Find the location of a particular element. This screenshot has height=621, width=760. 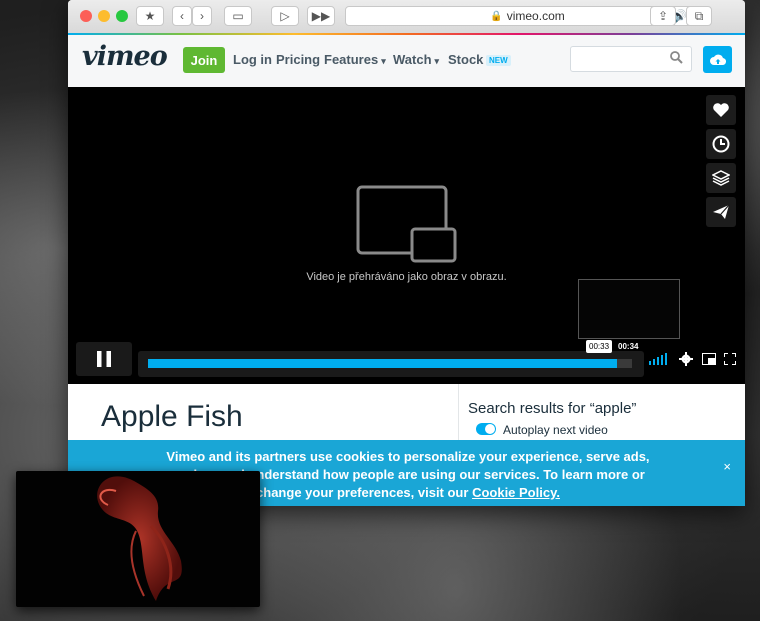

picture-in-picture-icon is located at coordinates (406, 224).